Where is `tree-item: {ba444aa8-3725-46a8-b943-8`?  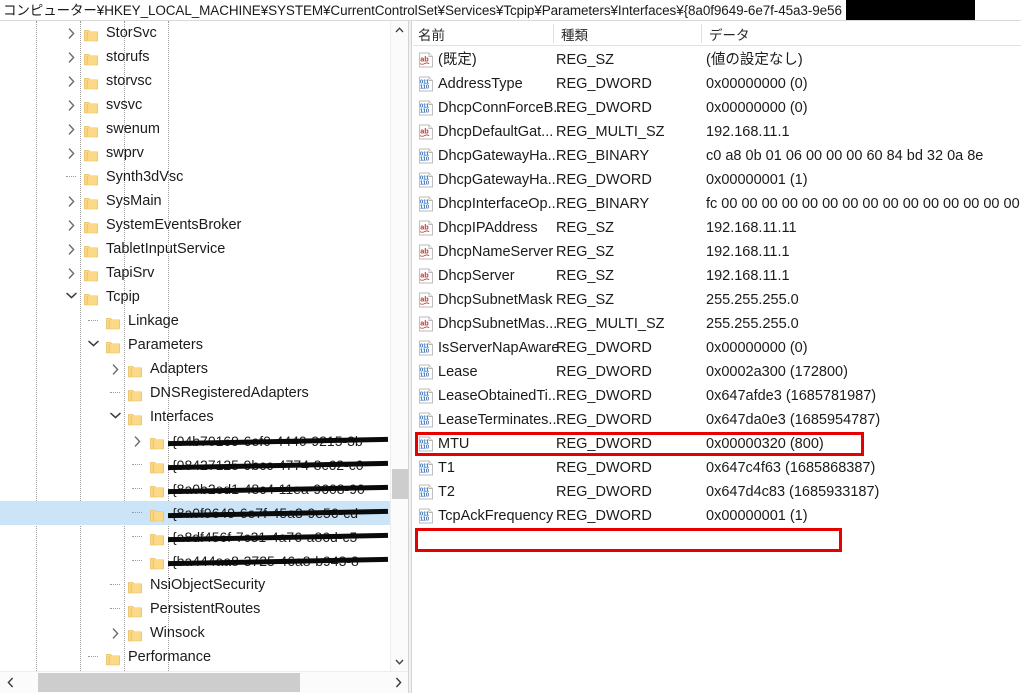 tree-item: {ba444aa8-3725-46a8-b943-8 is located at coordinates (195, 561).